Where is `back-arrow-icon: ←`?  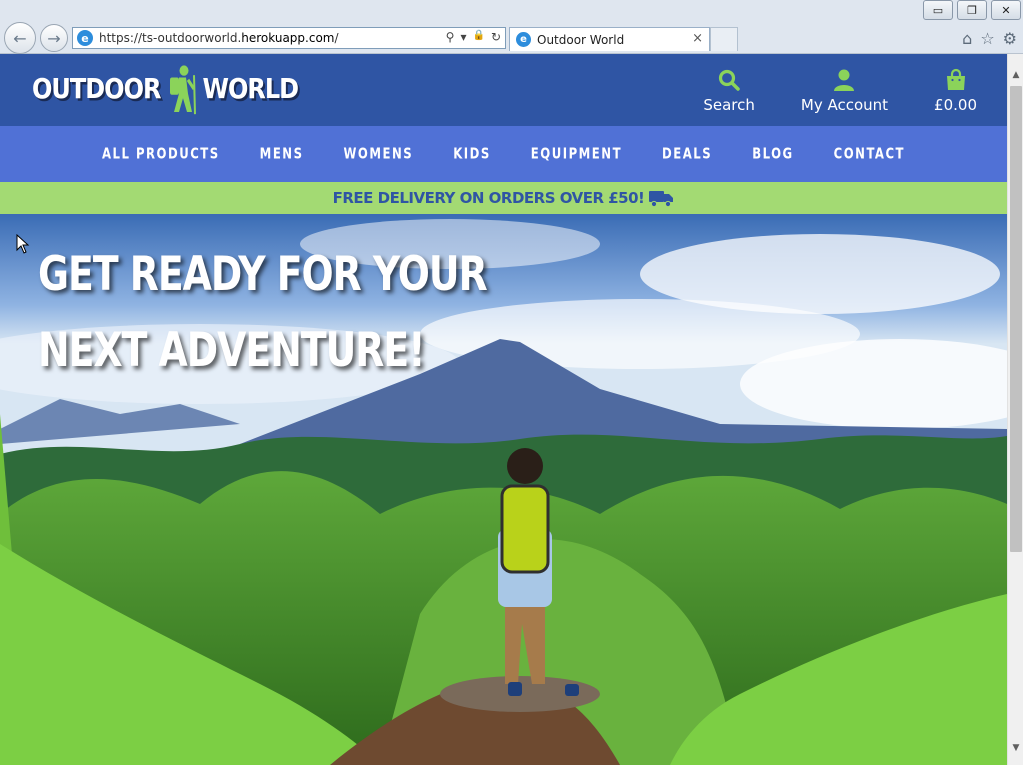
back-arrow-icon: ← is located at coordinates (20, 38).